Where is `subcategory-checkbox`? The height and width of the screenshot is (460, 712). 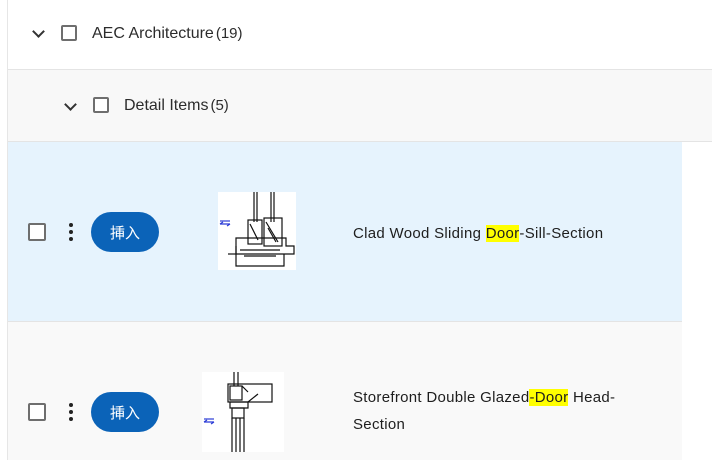 subcategory-checkbox is located at coordinates (101, 105).